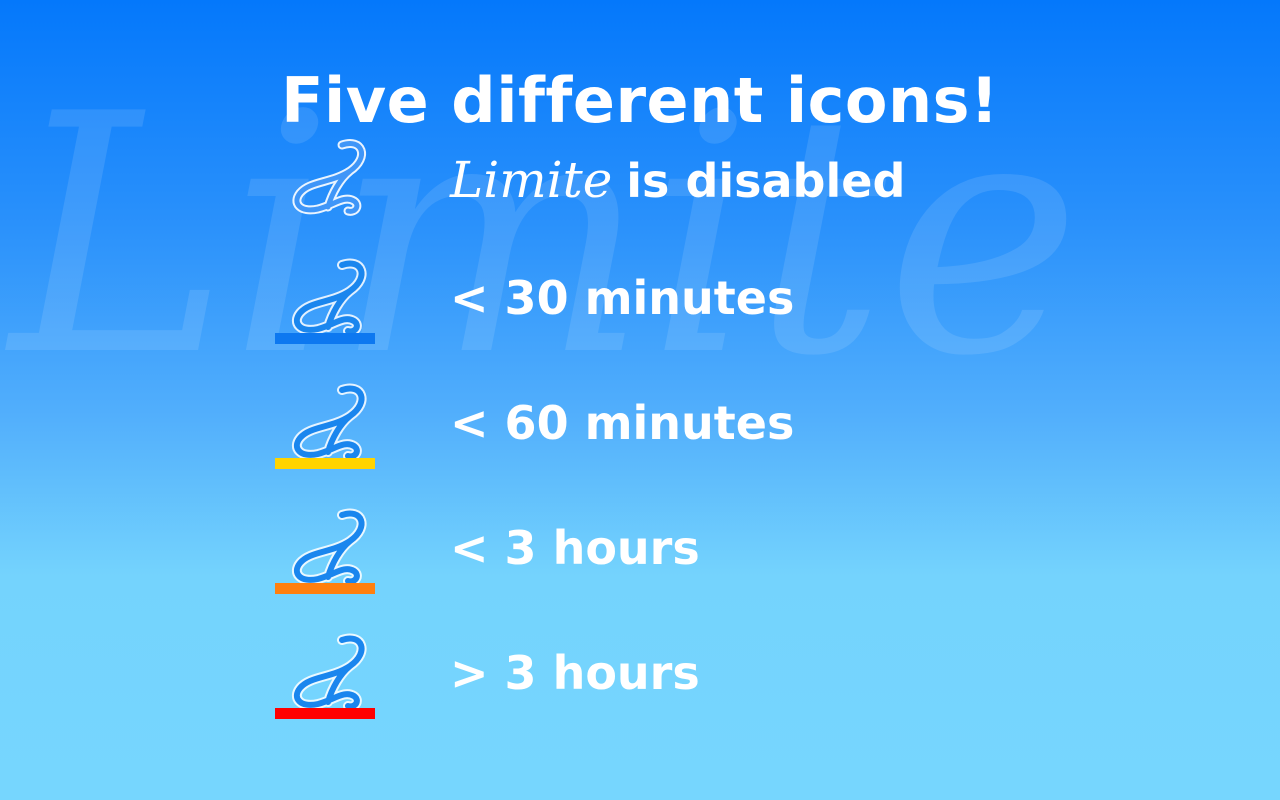  I want to click on icon-row-30-minutes: < 30 minutes, so click(650, 310).